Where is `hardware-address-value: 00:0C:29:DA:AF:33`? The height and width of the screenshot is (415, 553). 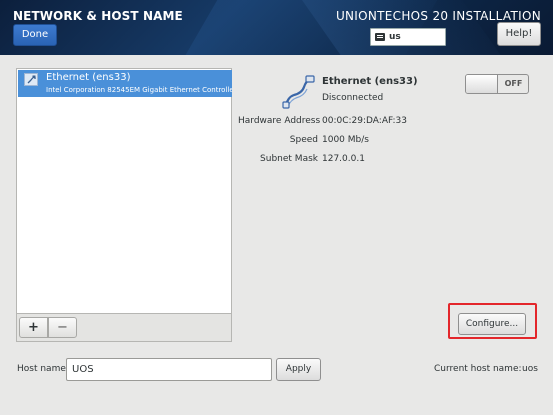
hardware-address-value: 00:0C:29:DA:AF:33 is located at coordinates (364, 121).